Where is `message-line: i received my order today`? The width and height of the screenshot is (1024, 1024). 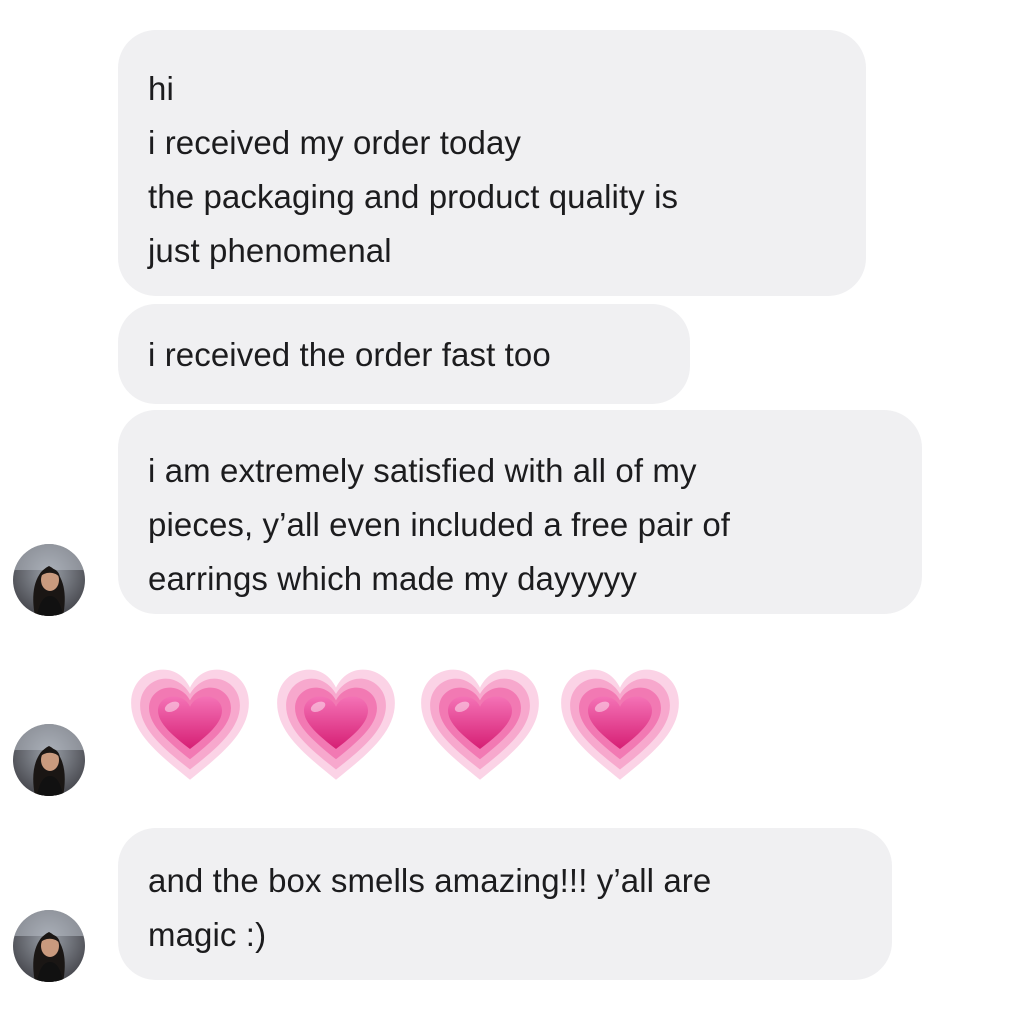 message-line: i received my order today is located at coordinates (334, 142).